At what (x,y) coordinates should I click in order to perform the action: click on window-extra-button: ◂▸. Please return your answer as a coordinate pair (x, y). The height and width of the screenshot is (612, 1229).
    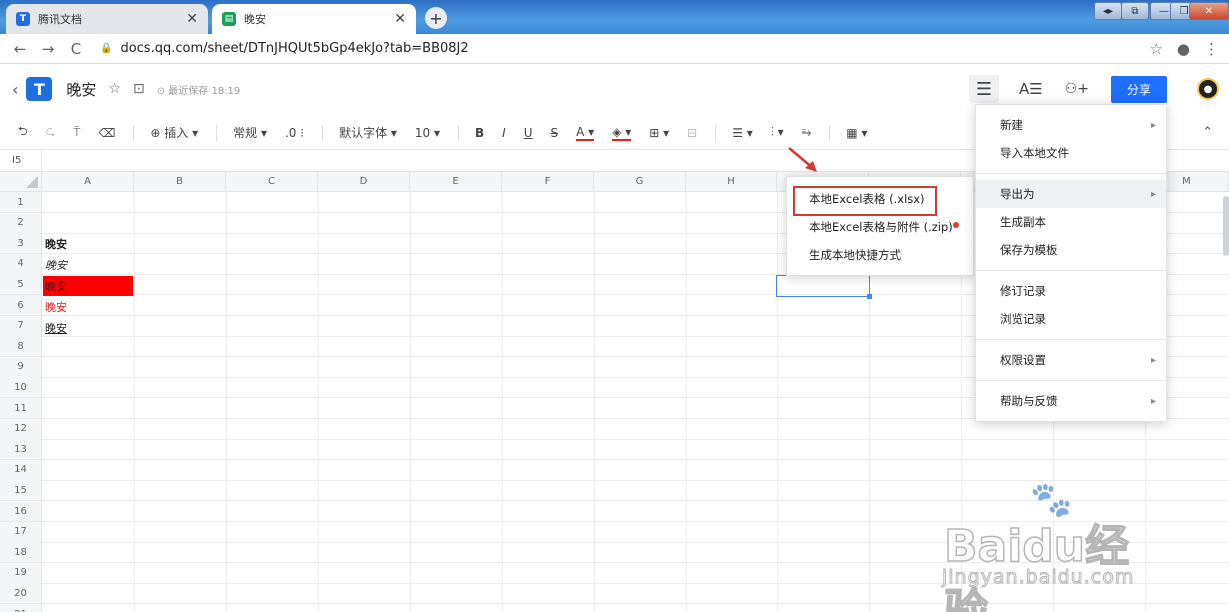
    Looking at the image, I should click on (1108, 11).